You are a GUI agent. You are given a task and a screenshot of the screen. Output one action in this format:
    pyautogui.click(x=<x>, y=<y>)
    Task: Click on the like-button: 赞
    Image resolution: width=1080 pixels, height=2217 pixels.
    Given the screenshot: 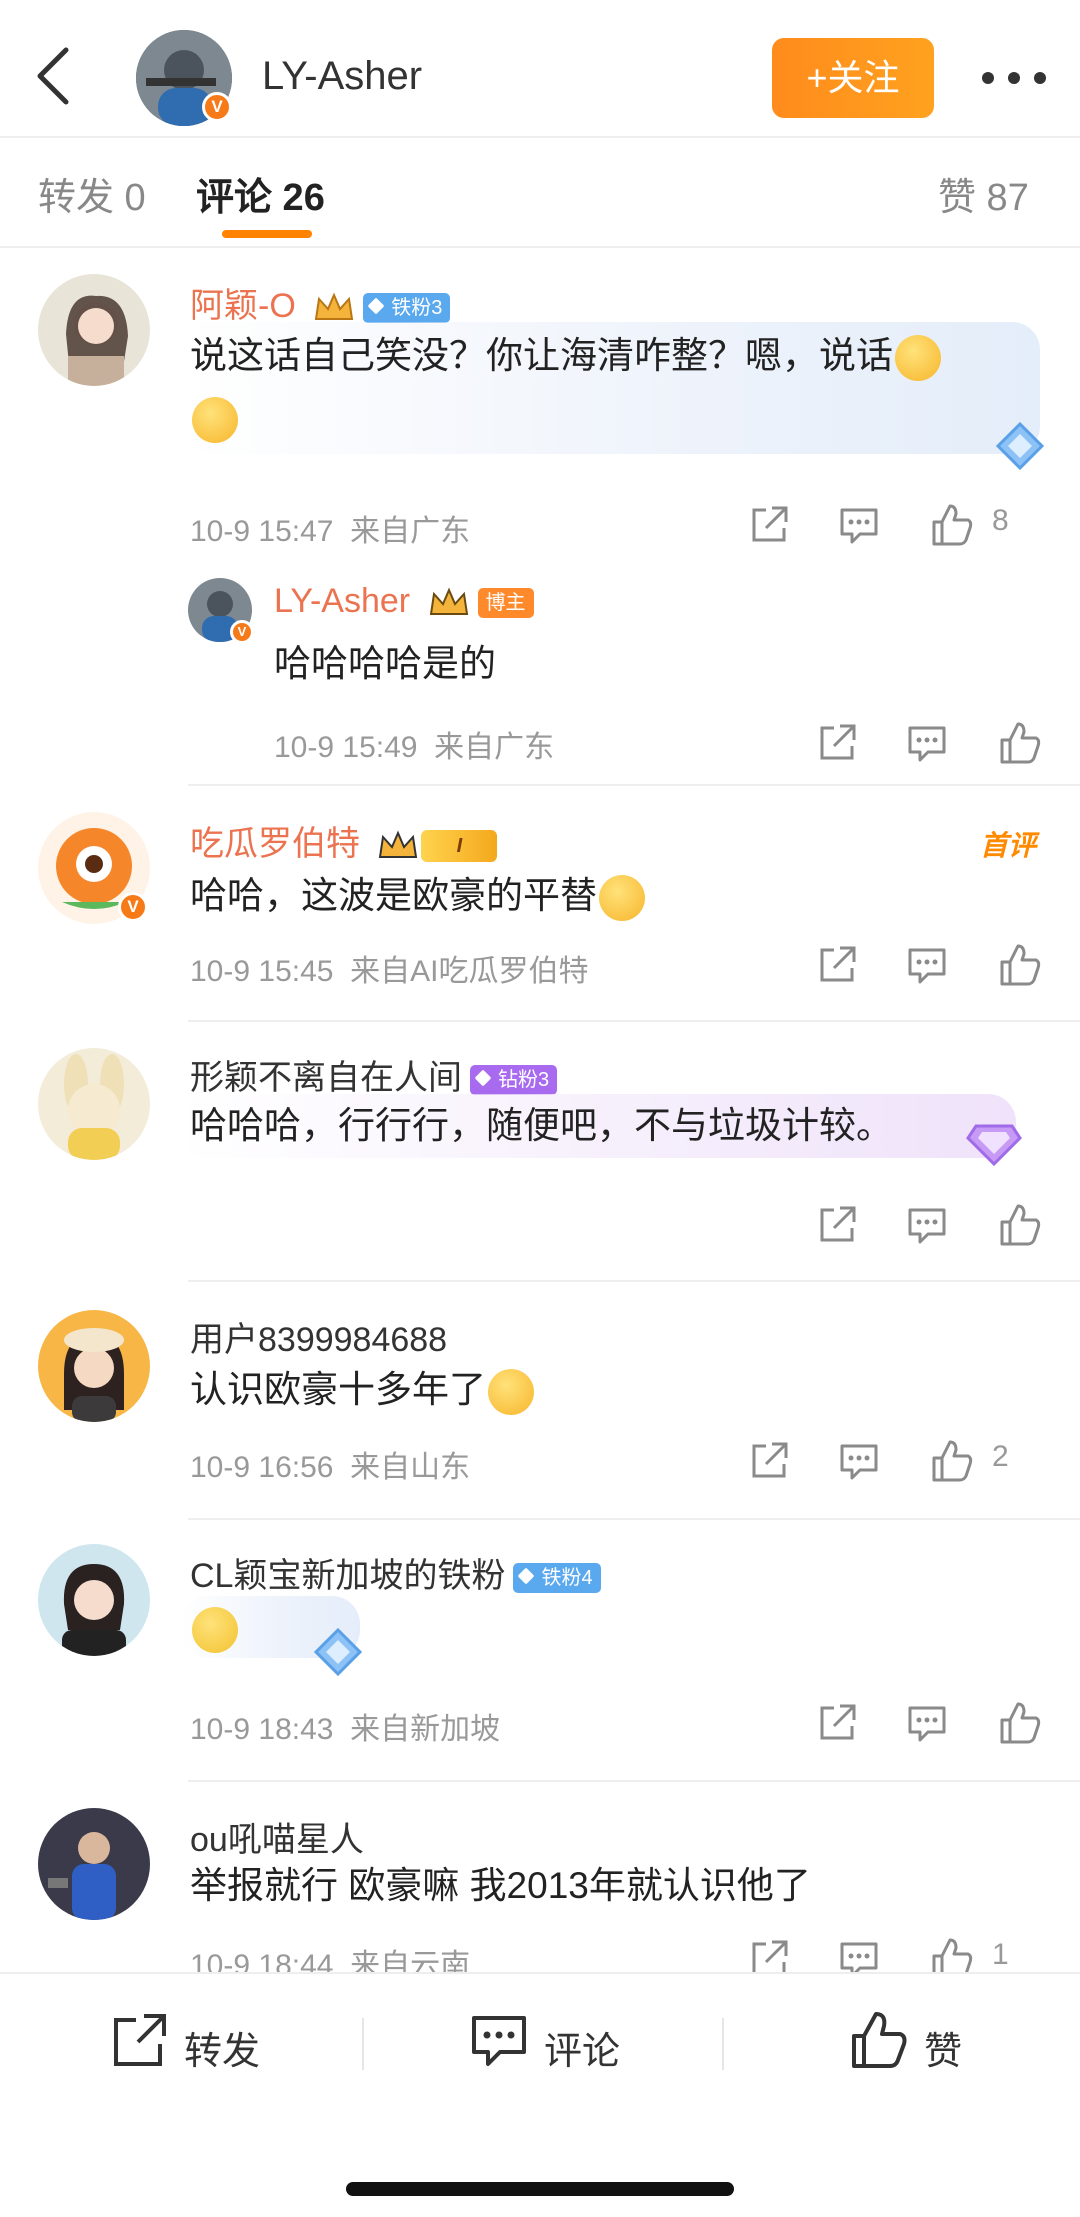 What is the action you would take?
    pyautogui.click(x=928, y=2045)
    